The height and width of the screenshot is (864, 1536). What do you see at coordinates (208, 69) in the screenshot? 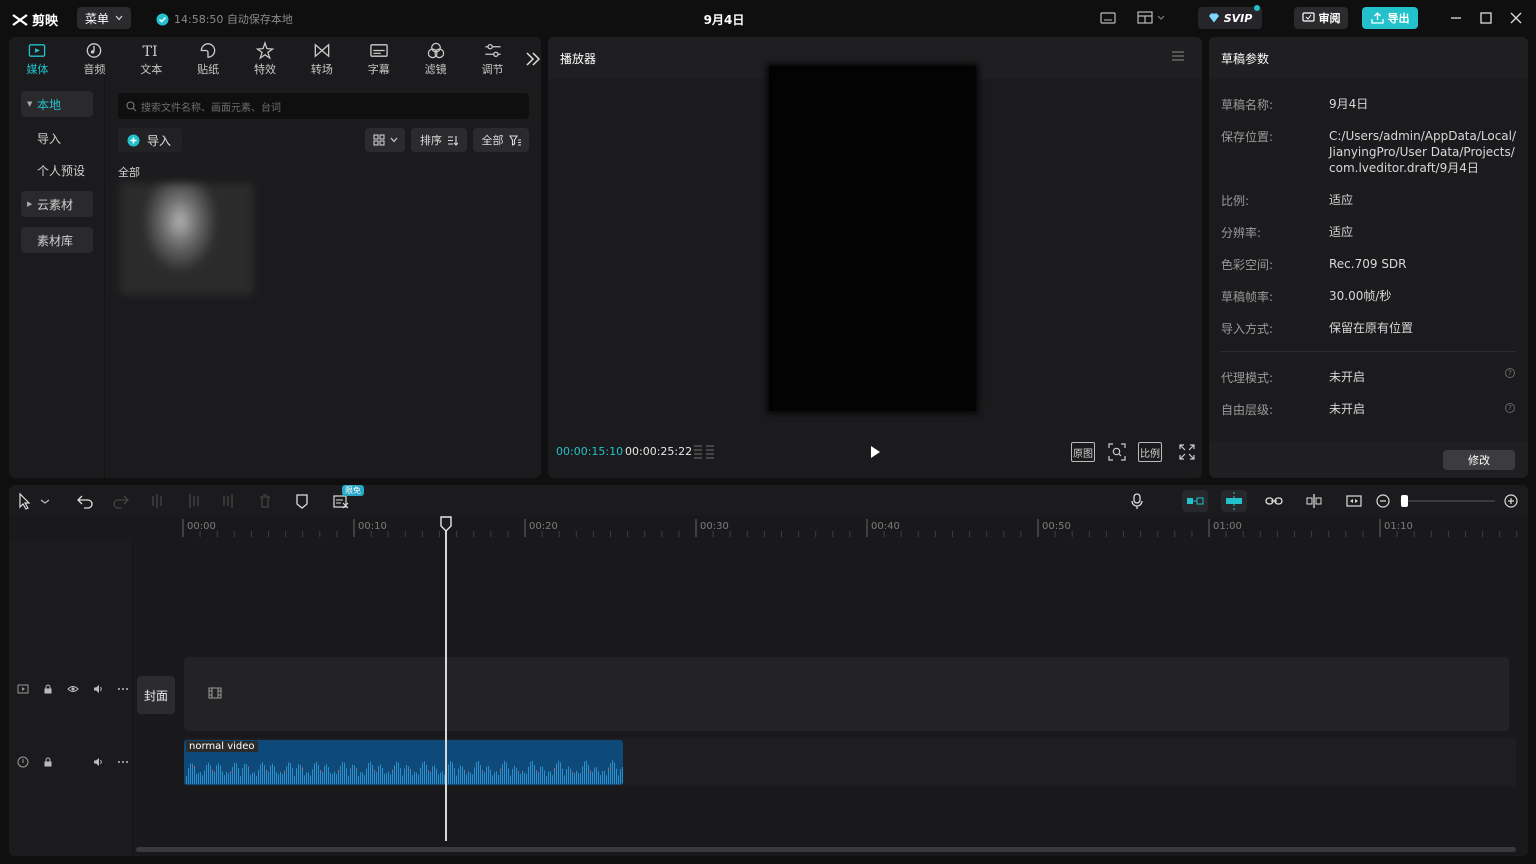
I see `tab-label: 贴纸` at bounding box center [208, 69].